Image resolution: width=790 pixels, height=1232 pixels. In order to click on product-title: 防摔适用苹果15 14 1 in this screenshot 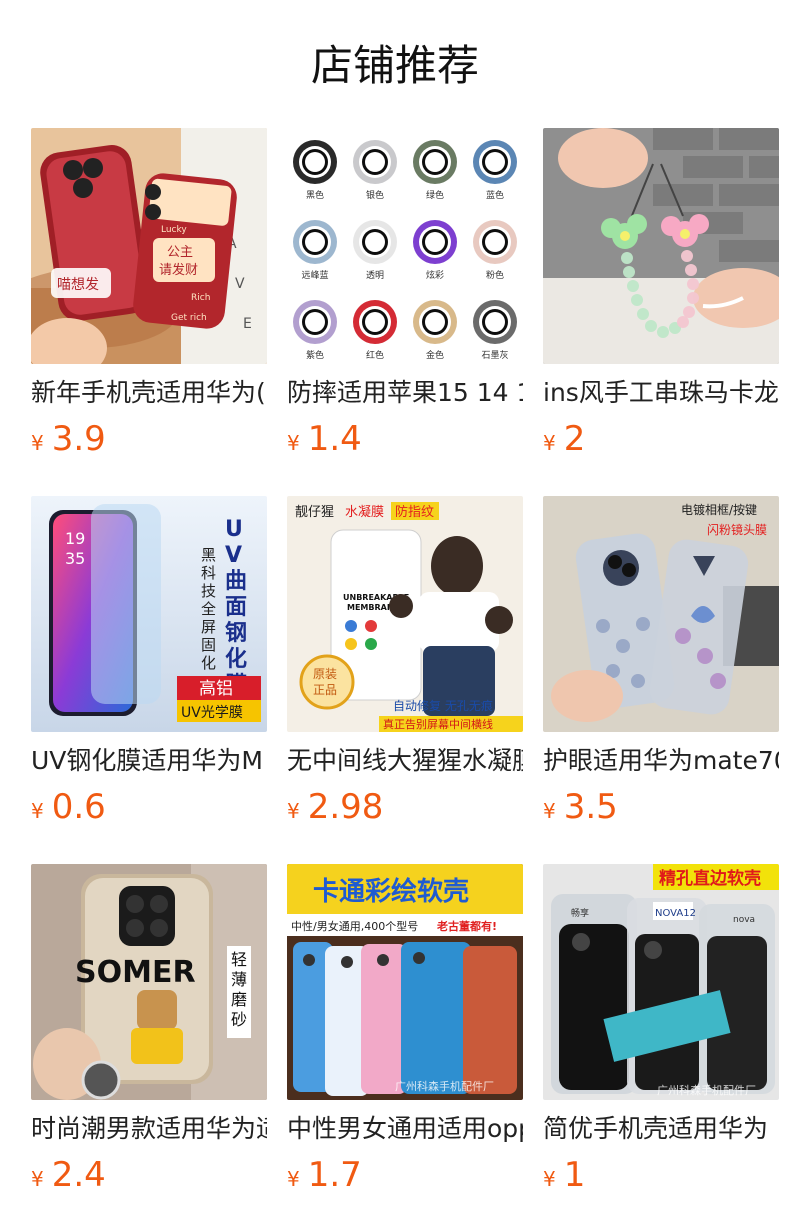, I will do `click(405, 393)`.